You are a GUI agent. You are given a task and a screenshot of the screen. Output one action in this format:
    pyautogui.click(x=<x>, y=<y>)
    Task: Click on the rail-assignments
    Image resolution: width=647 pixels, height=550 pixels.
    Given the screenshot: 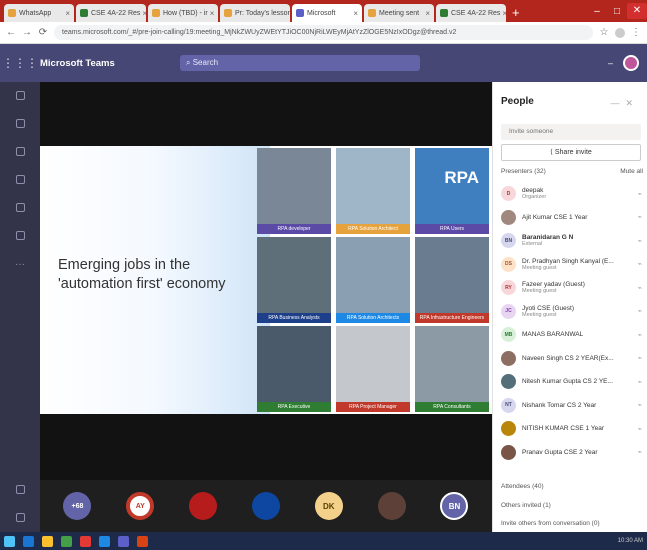 What is the action you would take?
    pyautogui.click(x=20, y=180)
    